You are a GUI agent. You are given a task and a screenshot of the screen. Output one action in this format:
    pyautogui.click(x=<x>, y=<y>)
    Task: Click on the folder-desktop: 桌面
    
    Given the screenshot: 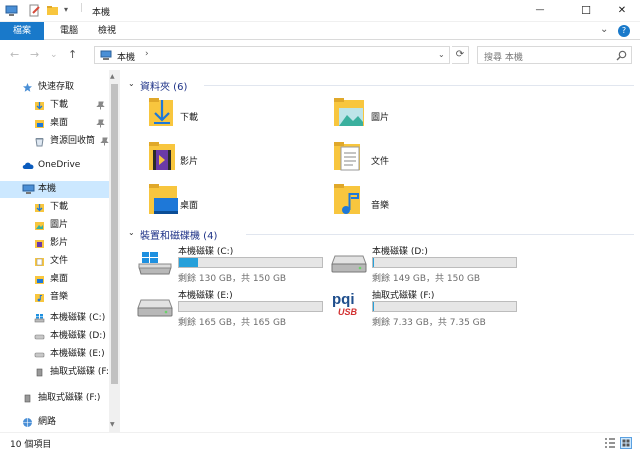 What is the action you would take?
    pyautogui.click(x=213, y=202)
    